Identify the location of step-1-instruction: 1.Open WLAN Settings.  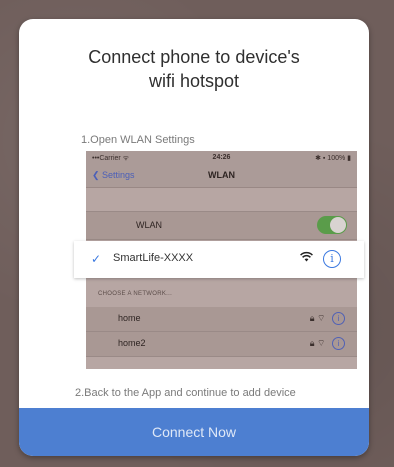
(138, 140).